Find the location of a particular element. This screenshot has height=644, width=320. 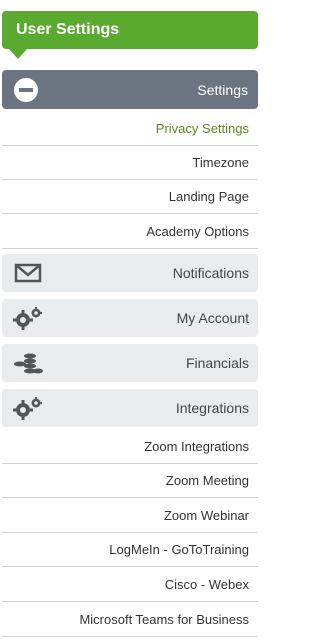

menu-item-label: Zoom Integrations is located at coordinates (196, 446).